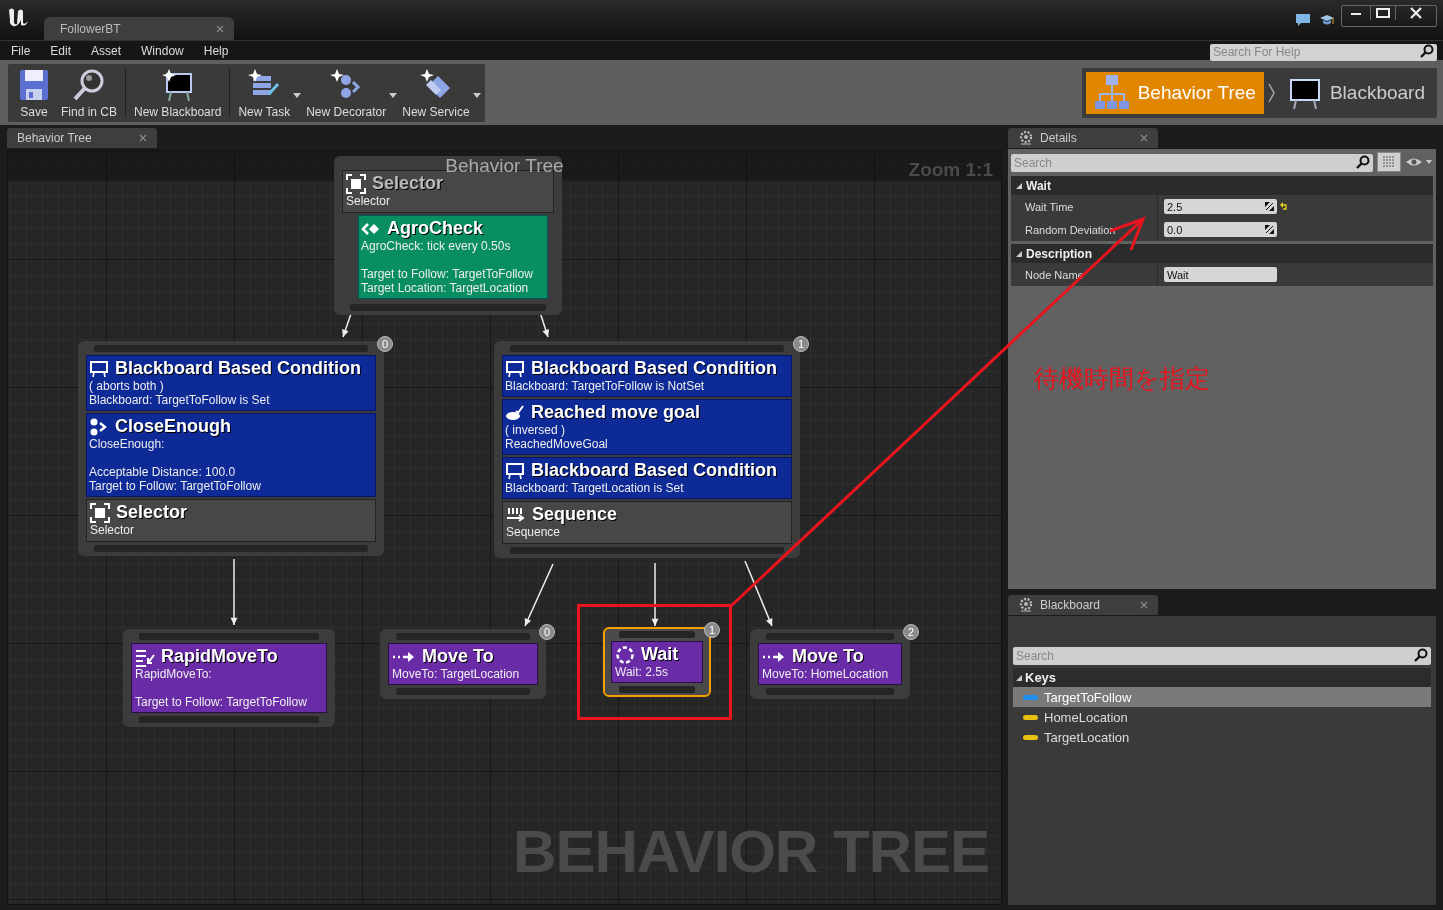 This screenshot has width=1443, height=910. Describe the element at coordinates (18, 17) in the screenshot. I see `logo-icon` at that location.